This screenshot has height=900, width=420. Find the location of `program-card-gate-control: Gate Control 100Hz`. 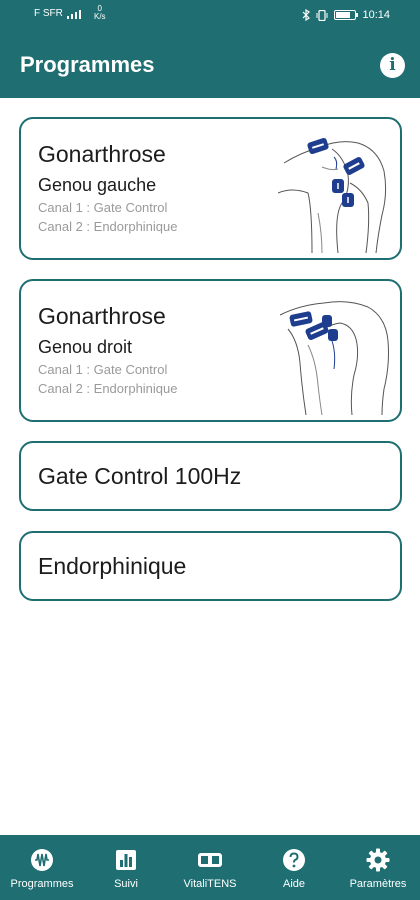

program-card-gate-control: Gate Control 100Hz is located at coordinates (210, 476).